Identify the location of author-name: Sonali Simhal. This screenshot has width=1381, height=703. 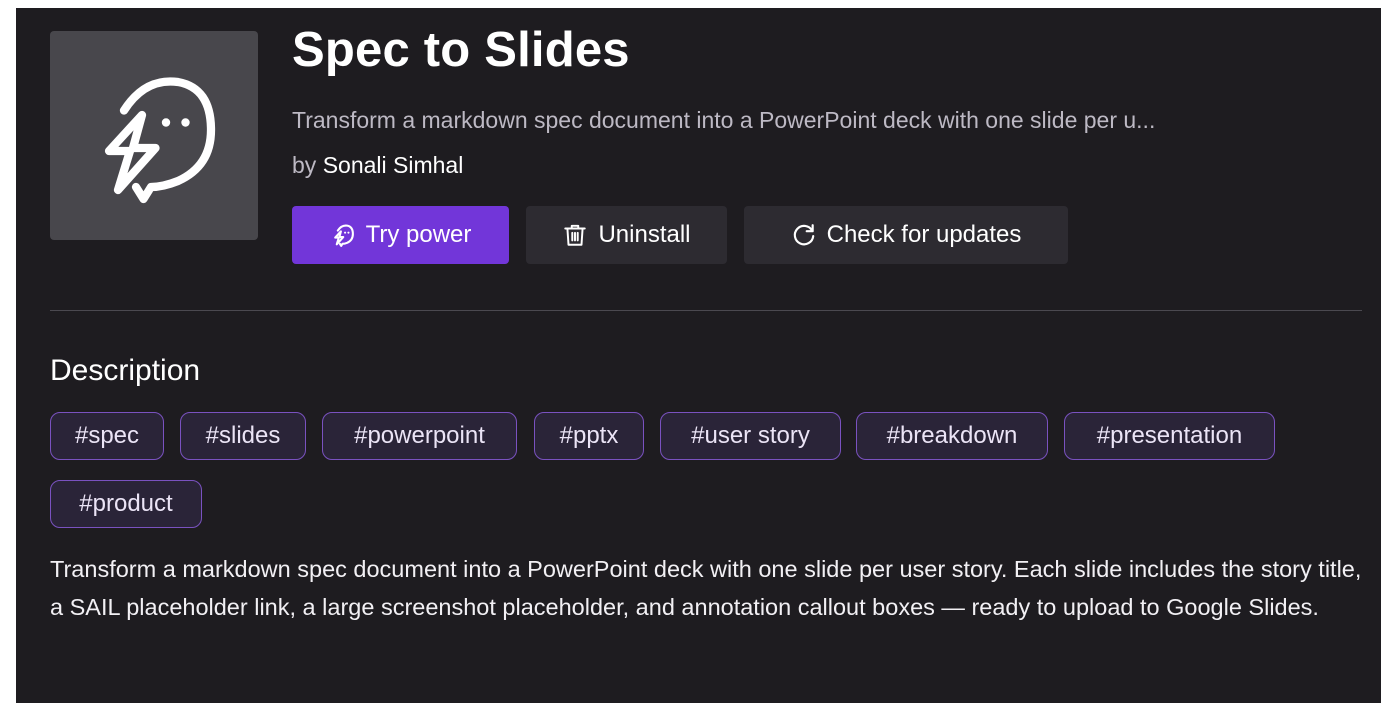
(393, 165).